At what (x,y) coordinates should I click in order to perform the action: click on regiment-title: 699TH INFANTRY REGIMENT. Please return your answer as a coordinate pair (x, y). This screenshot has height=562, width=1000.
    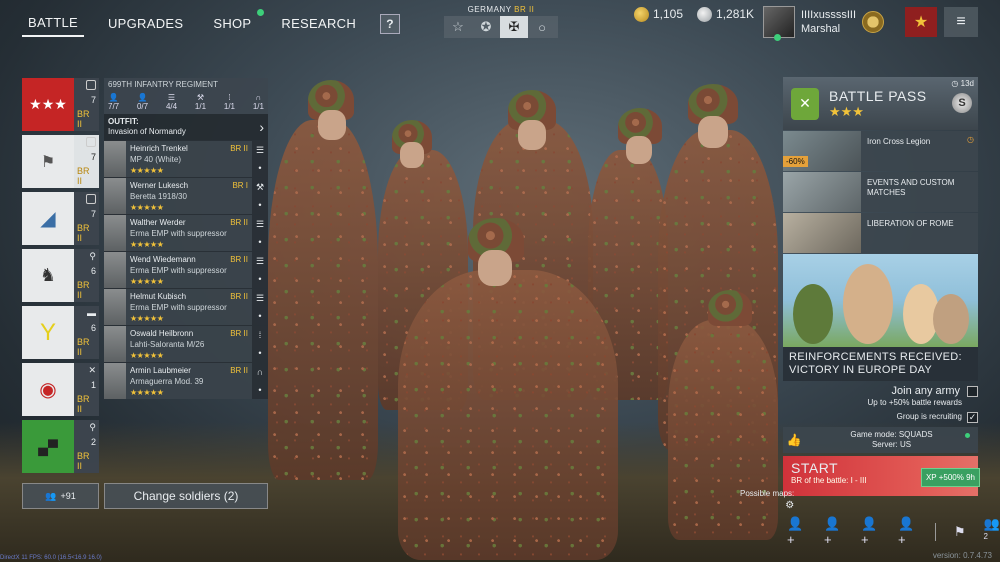
    Looking at the image, I should click on (163, 84).